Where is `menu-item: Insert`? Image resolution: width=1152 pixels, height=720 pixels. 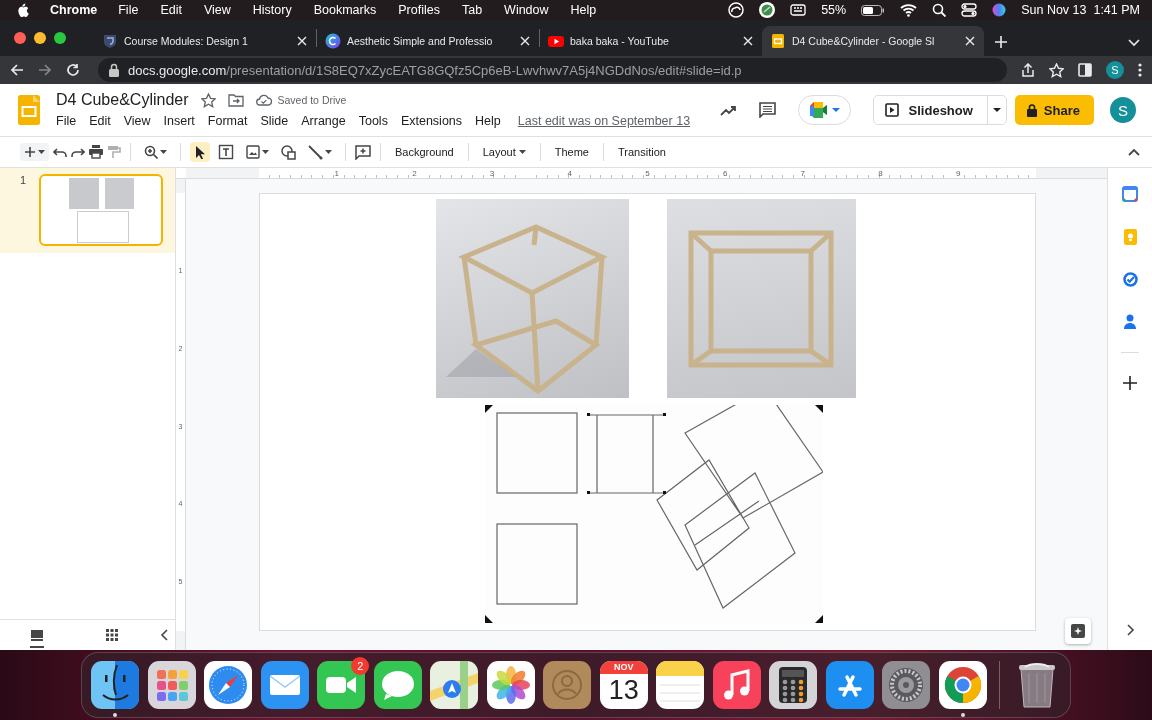 menu-item: Insert is located at coordinates (179, 121).